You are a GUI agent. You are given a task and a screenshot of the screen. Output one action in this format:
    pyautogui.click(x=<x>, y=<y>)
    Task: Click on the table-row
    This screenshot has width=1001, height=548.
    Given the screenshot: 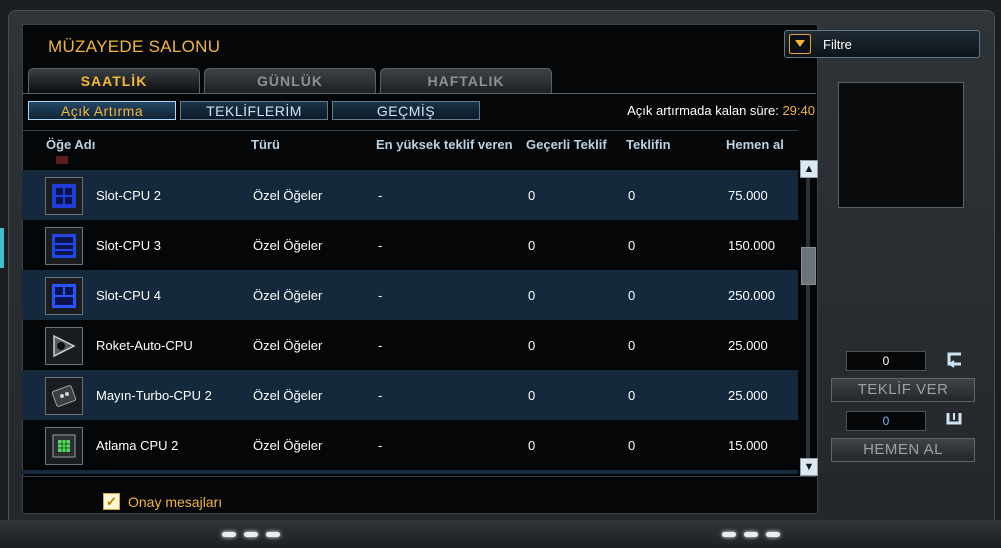 What is the action you would take?
    pyautogui.click(x=410, y=472)
    